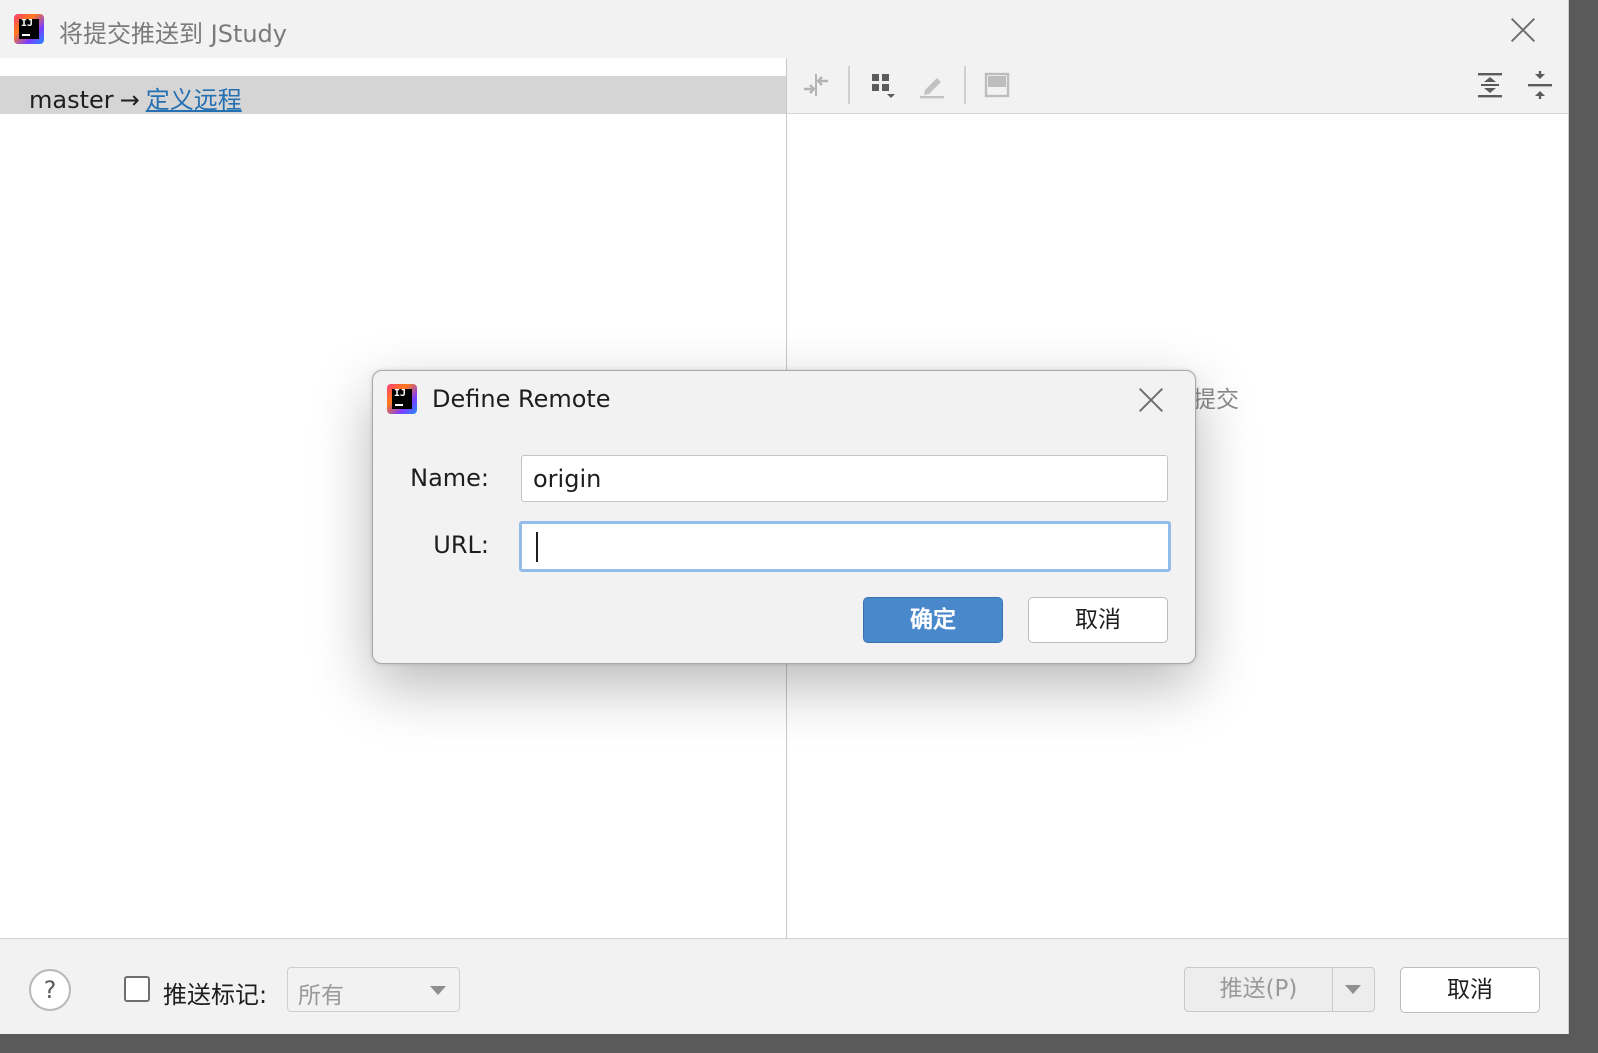 The height and width of the screenshot is (1053, 1598). Describe the element at coordinates (215, 995) in the screenshot. I see `push-tags-label: 推送标记:` at that location.